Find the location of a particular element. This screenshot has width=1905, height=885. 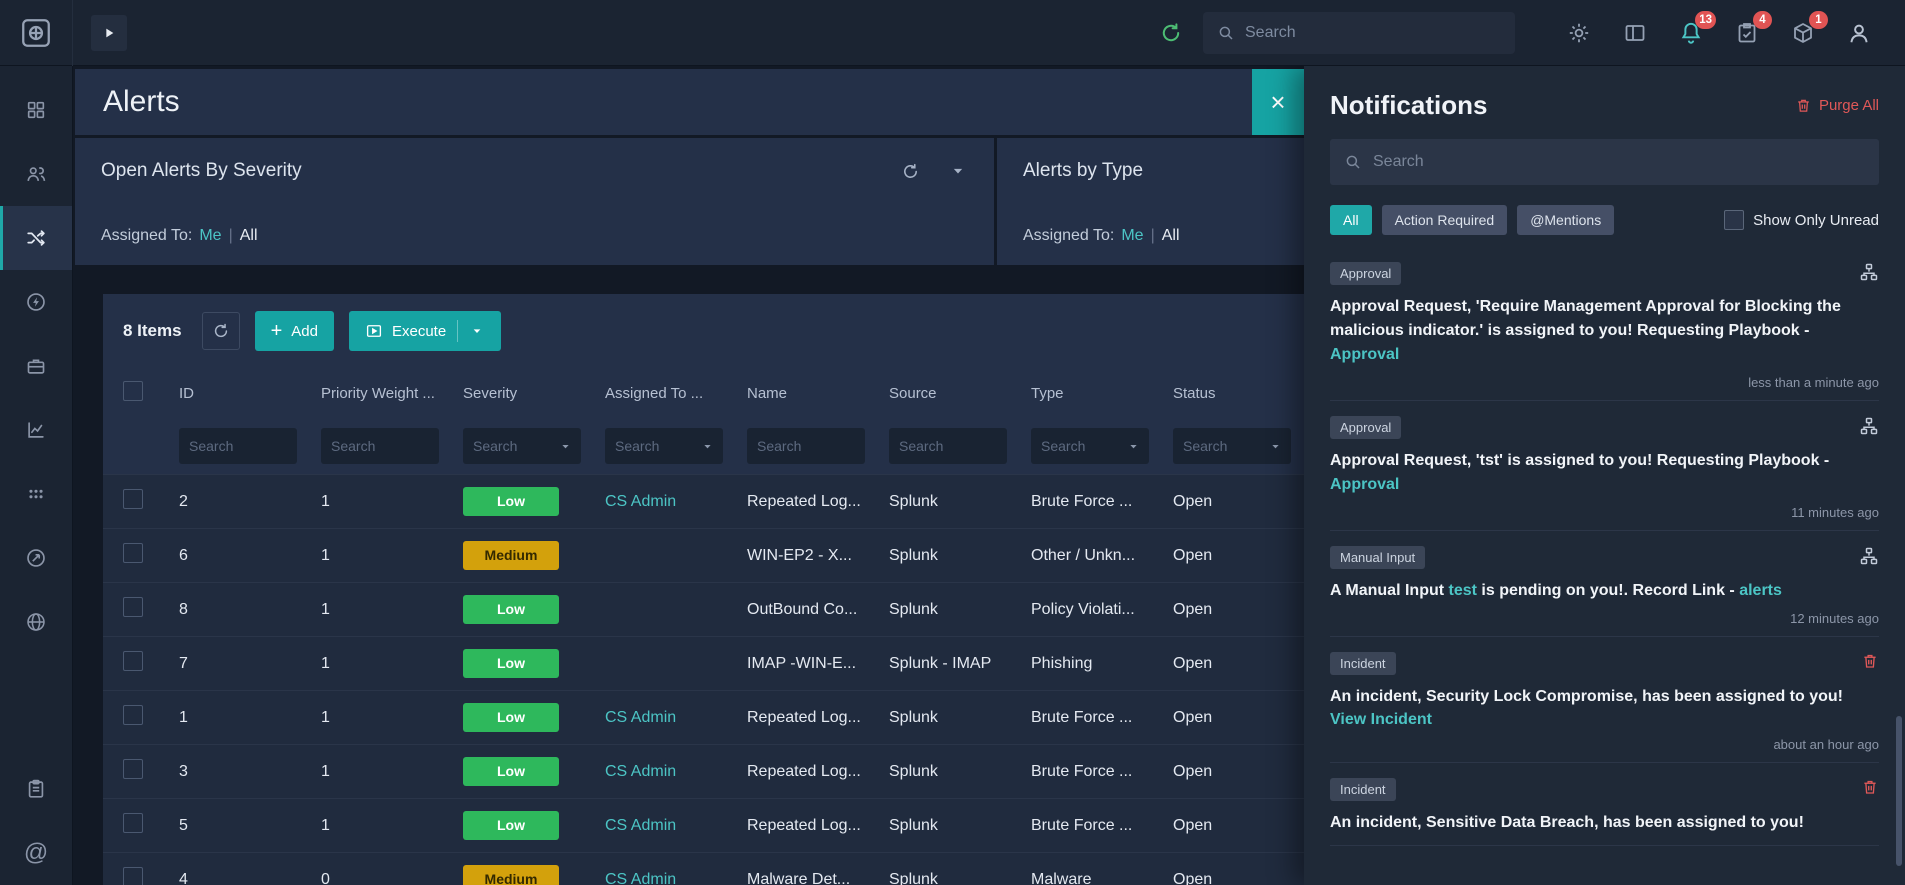

execute-button: Execute is located at coordinates (425, 331).